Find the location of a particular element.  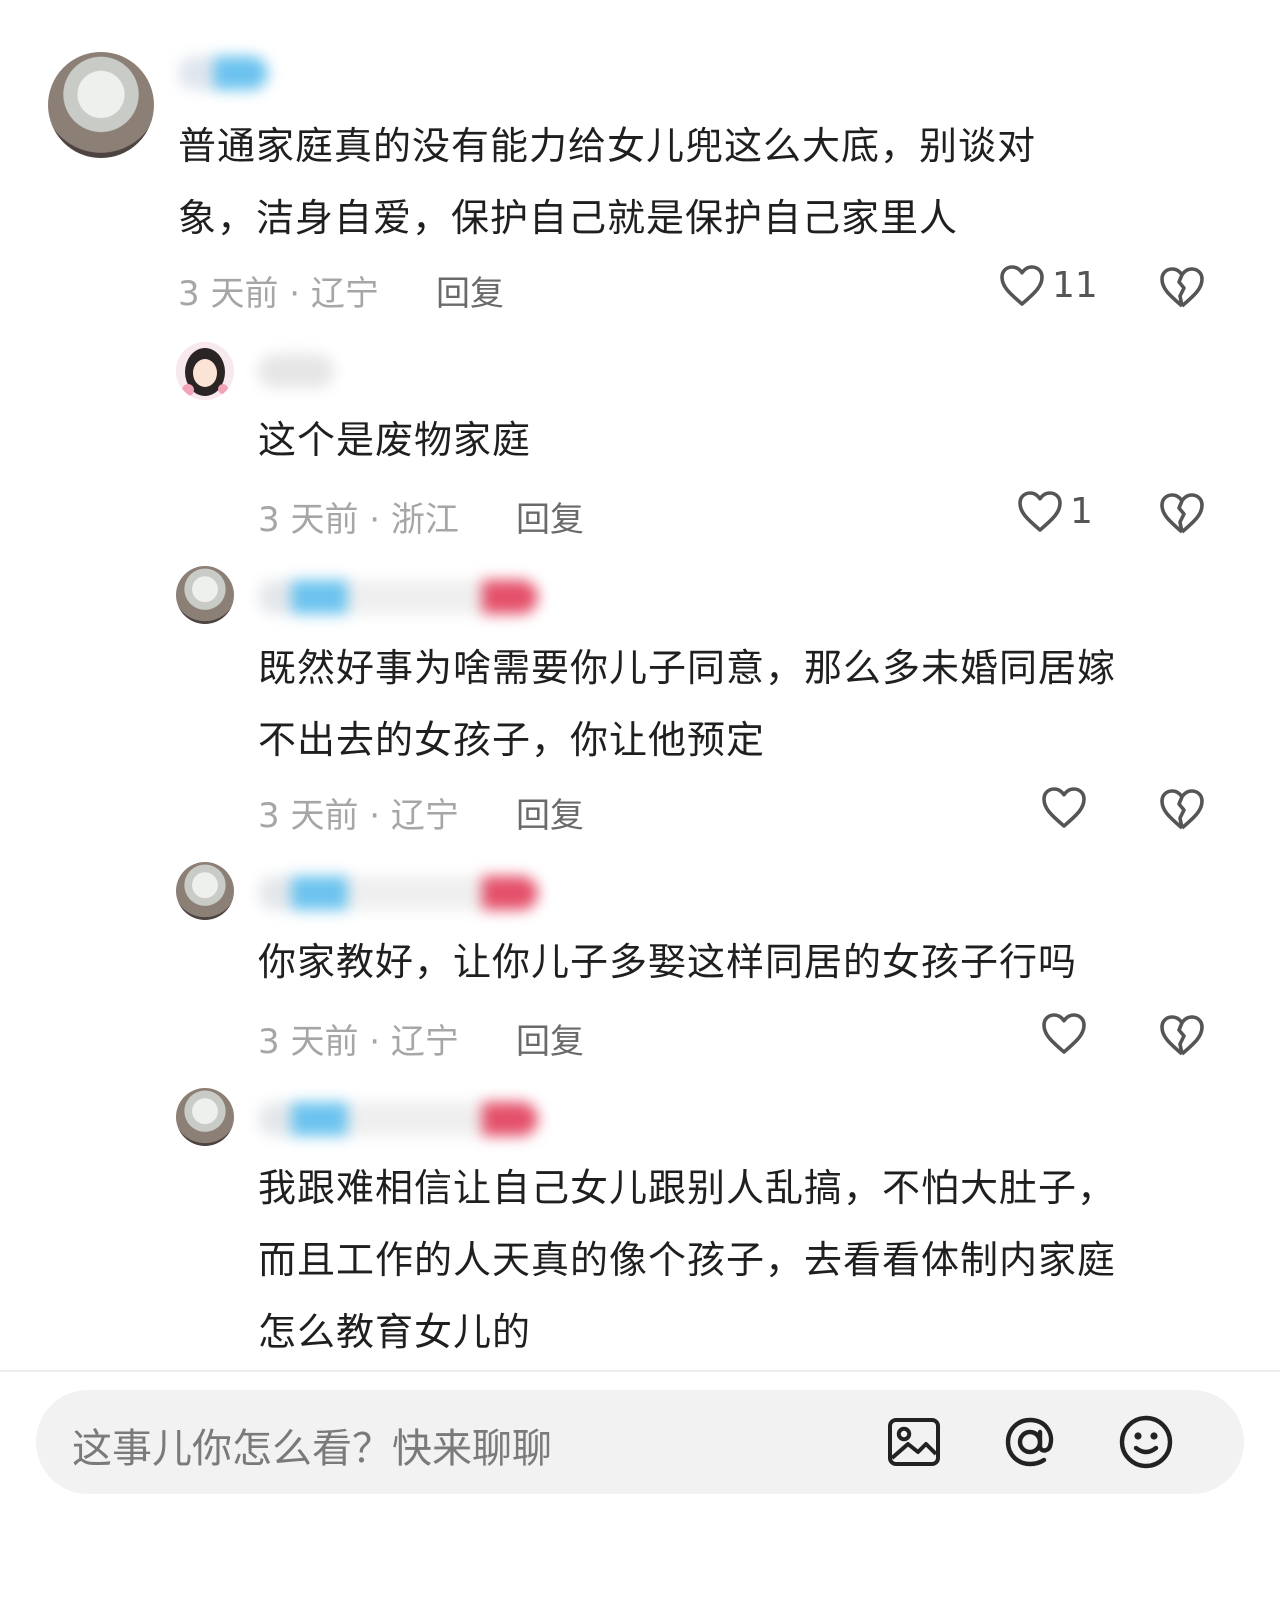

like-button: 11 is located at coordinates (1048, 285).